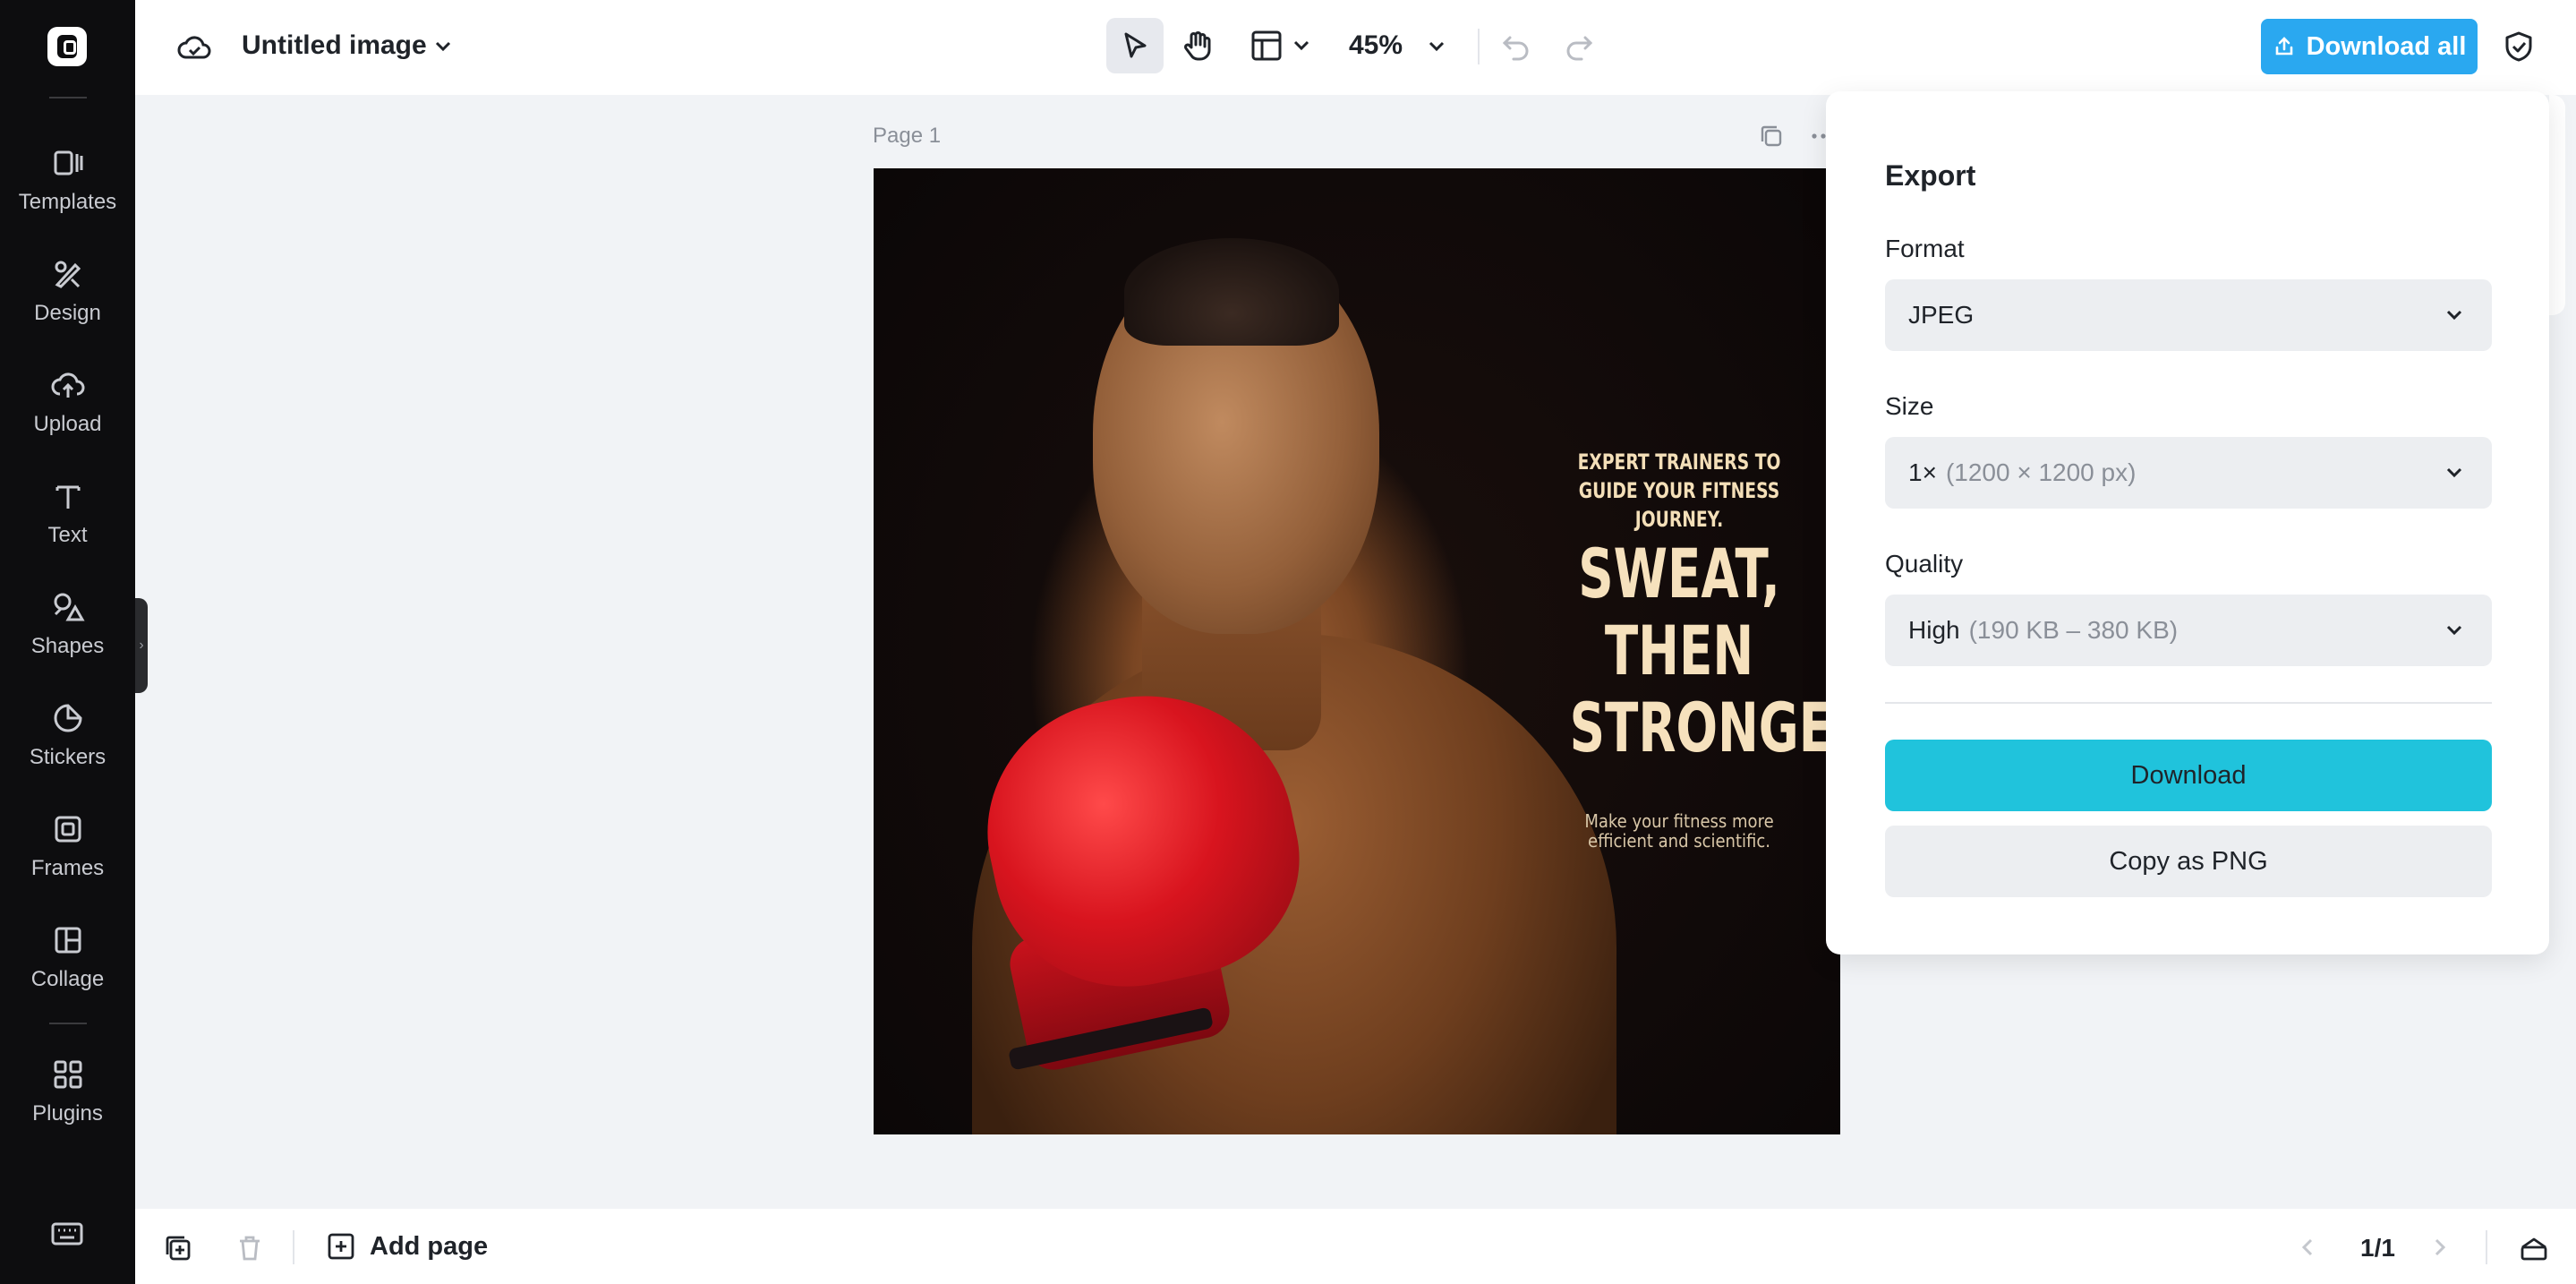 The height and width of the screenshot is (1284, 2576). I want to click on sidebar-item-plugins: Plugins, so click(67, 1106).